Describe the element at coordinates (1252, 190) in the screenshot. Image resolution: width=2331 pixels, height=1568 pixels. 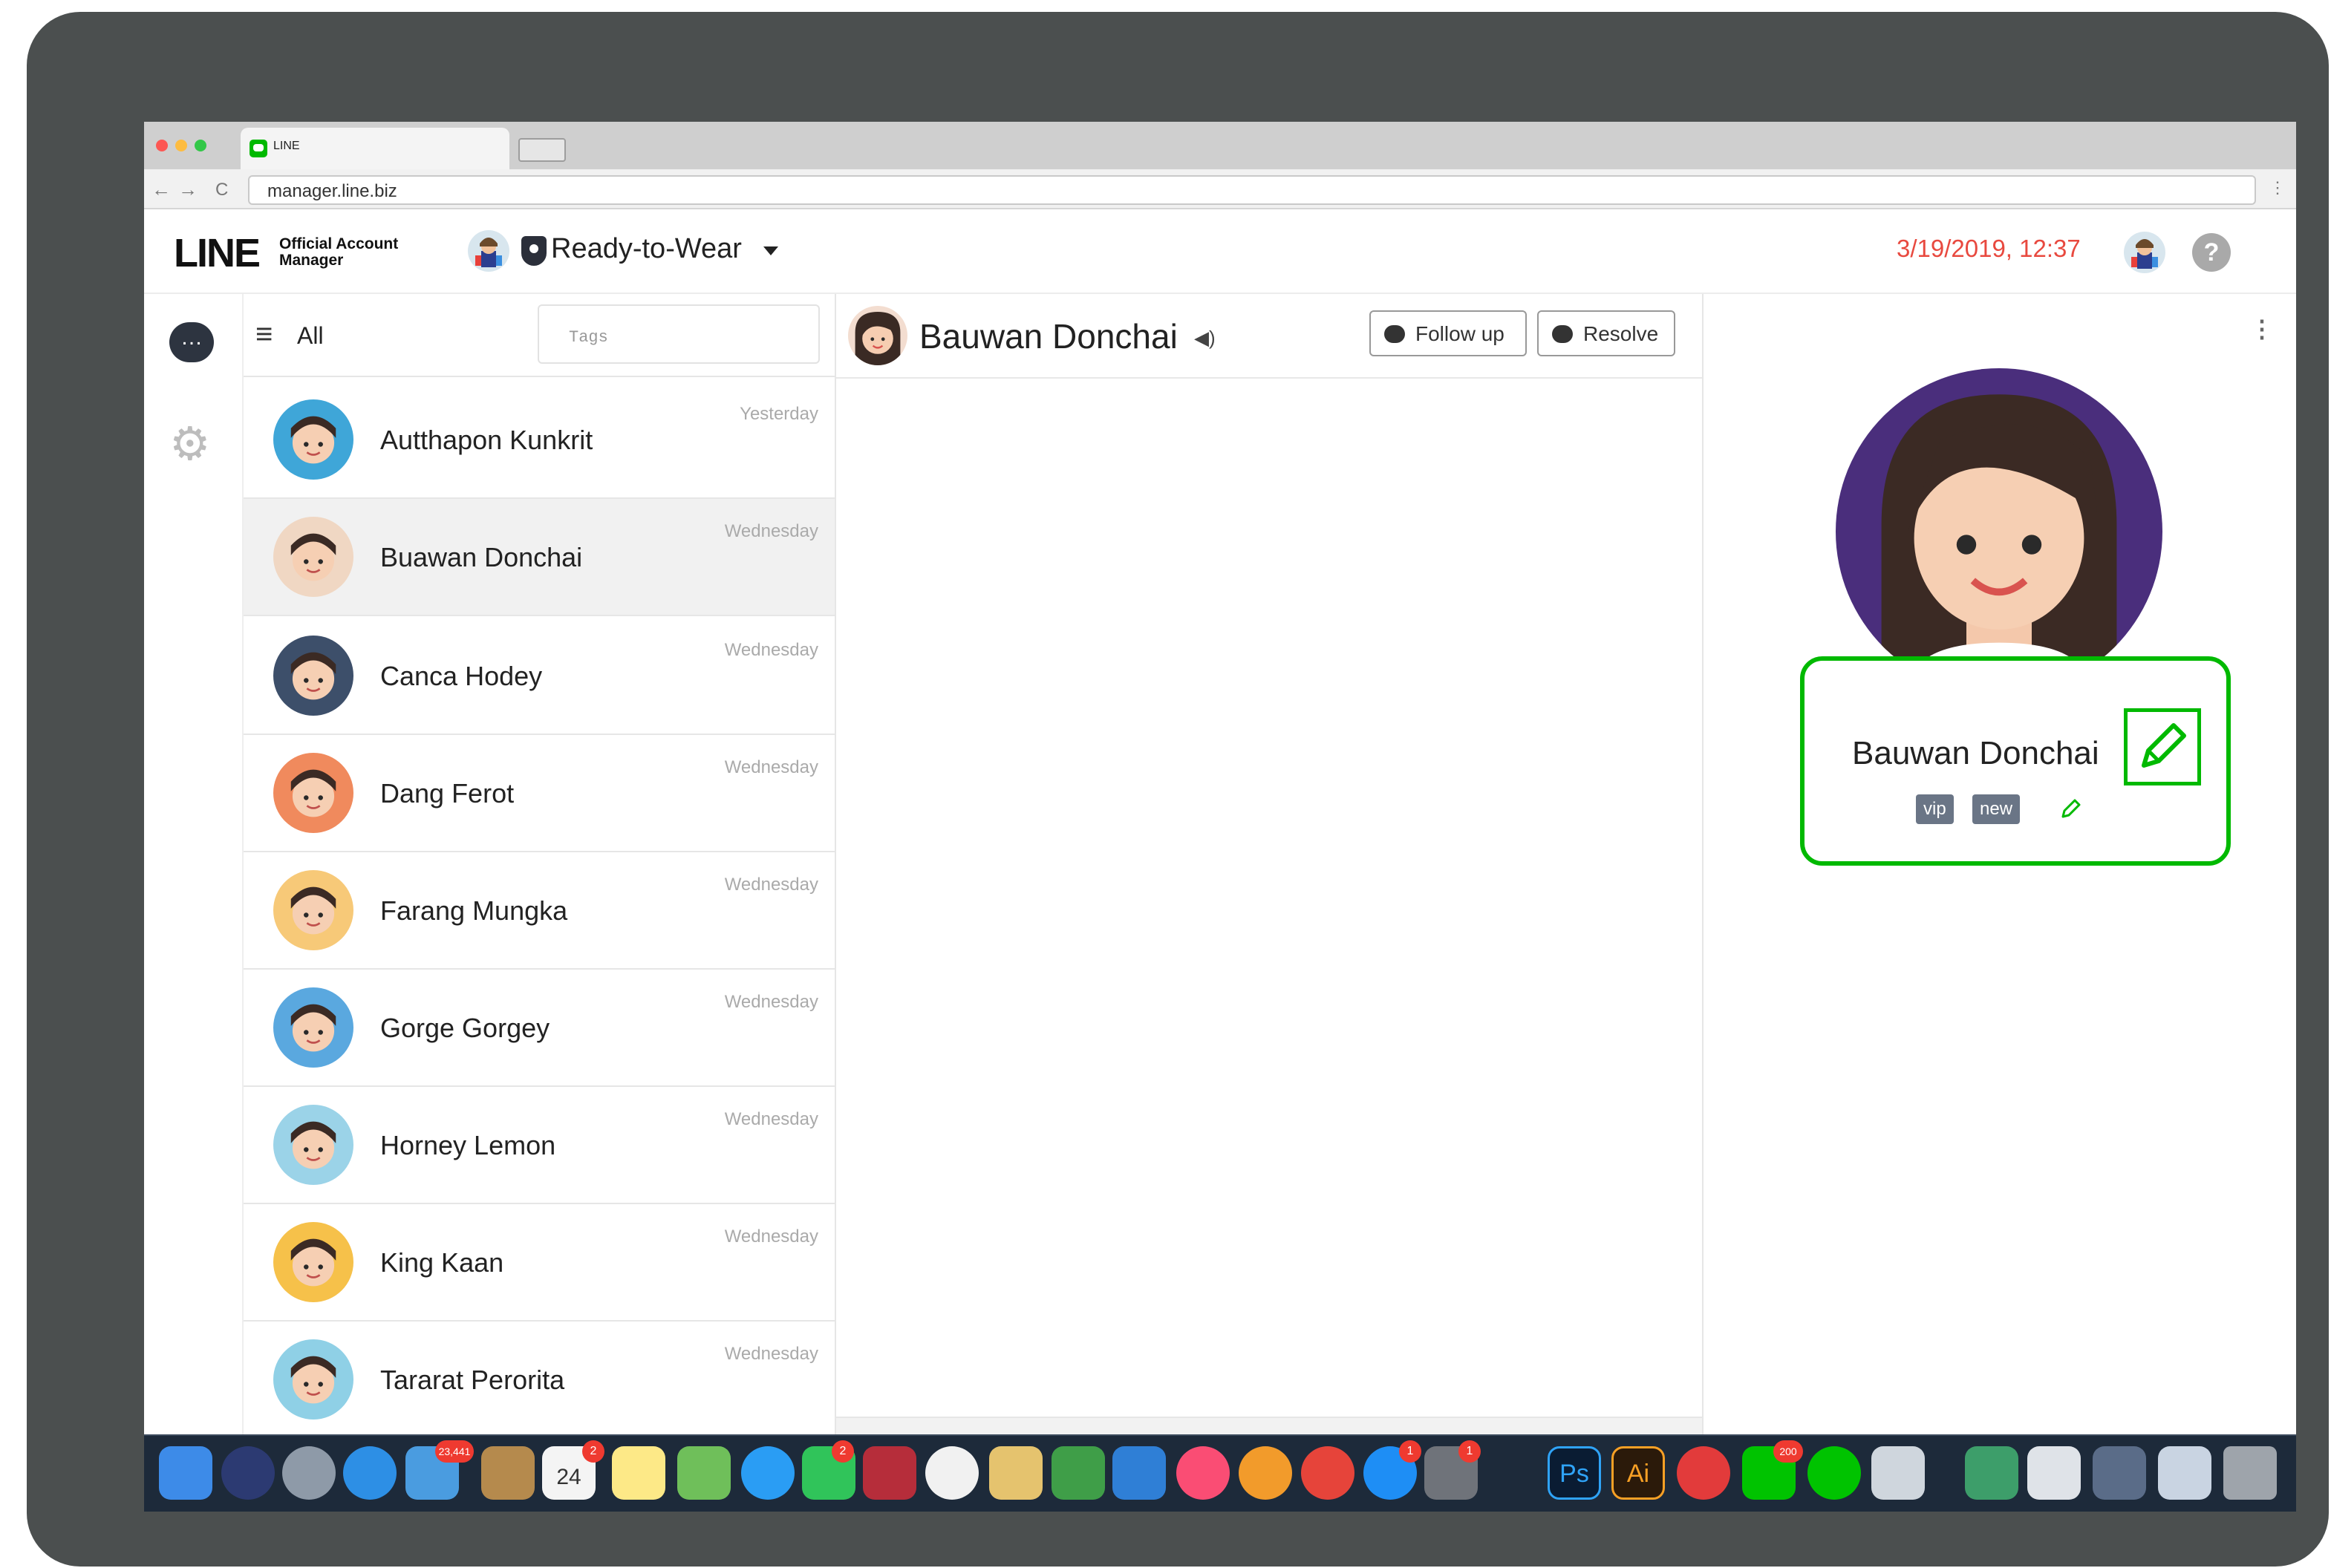
I see `url-field: manager.line.biz` at that location.